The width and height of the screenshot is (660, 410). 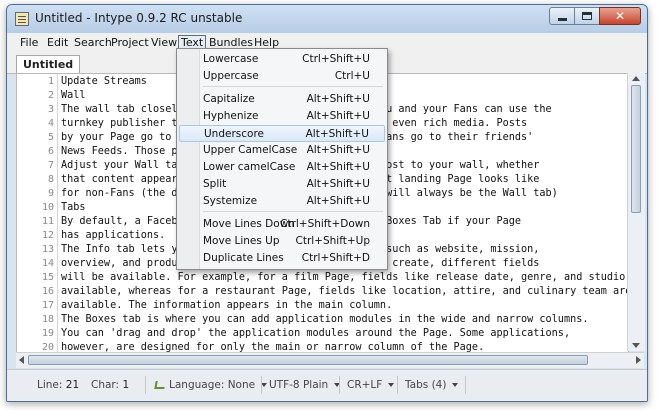 What do you see at coordinates (215, 184) in the screenshot?
I see `menu-item-label: Split` at bounding box center [215, 184].